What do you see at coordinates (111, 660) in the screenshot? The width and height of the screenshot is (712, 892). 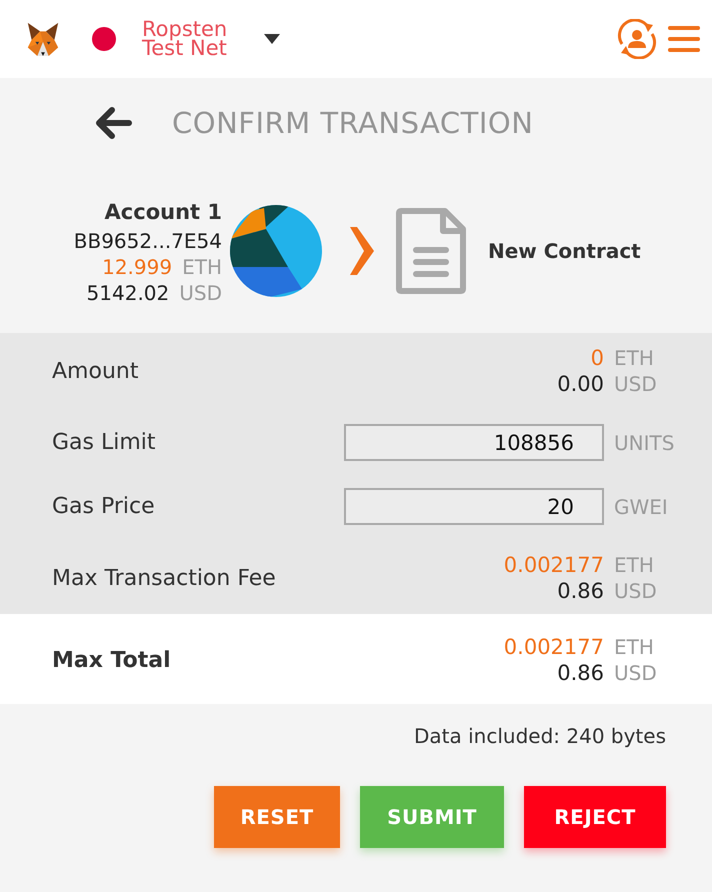 I see `total-label: Max Total` at bounding box center [111, 660].